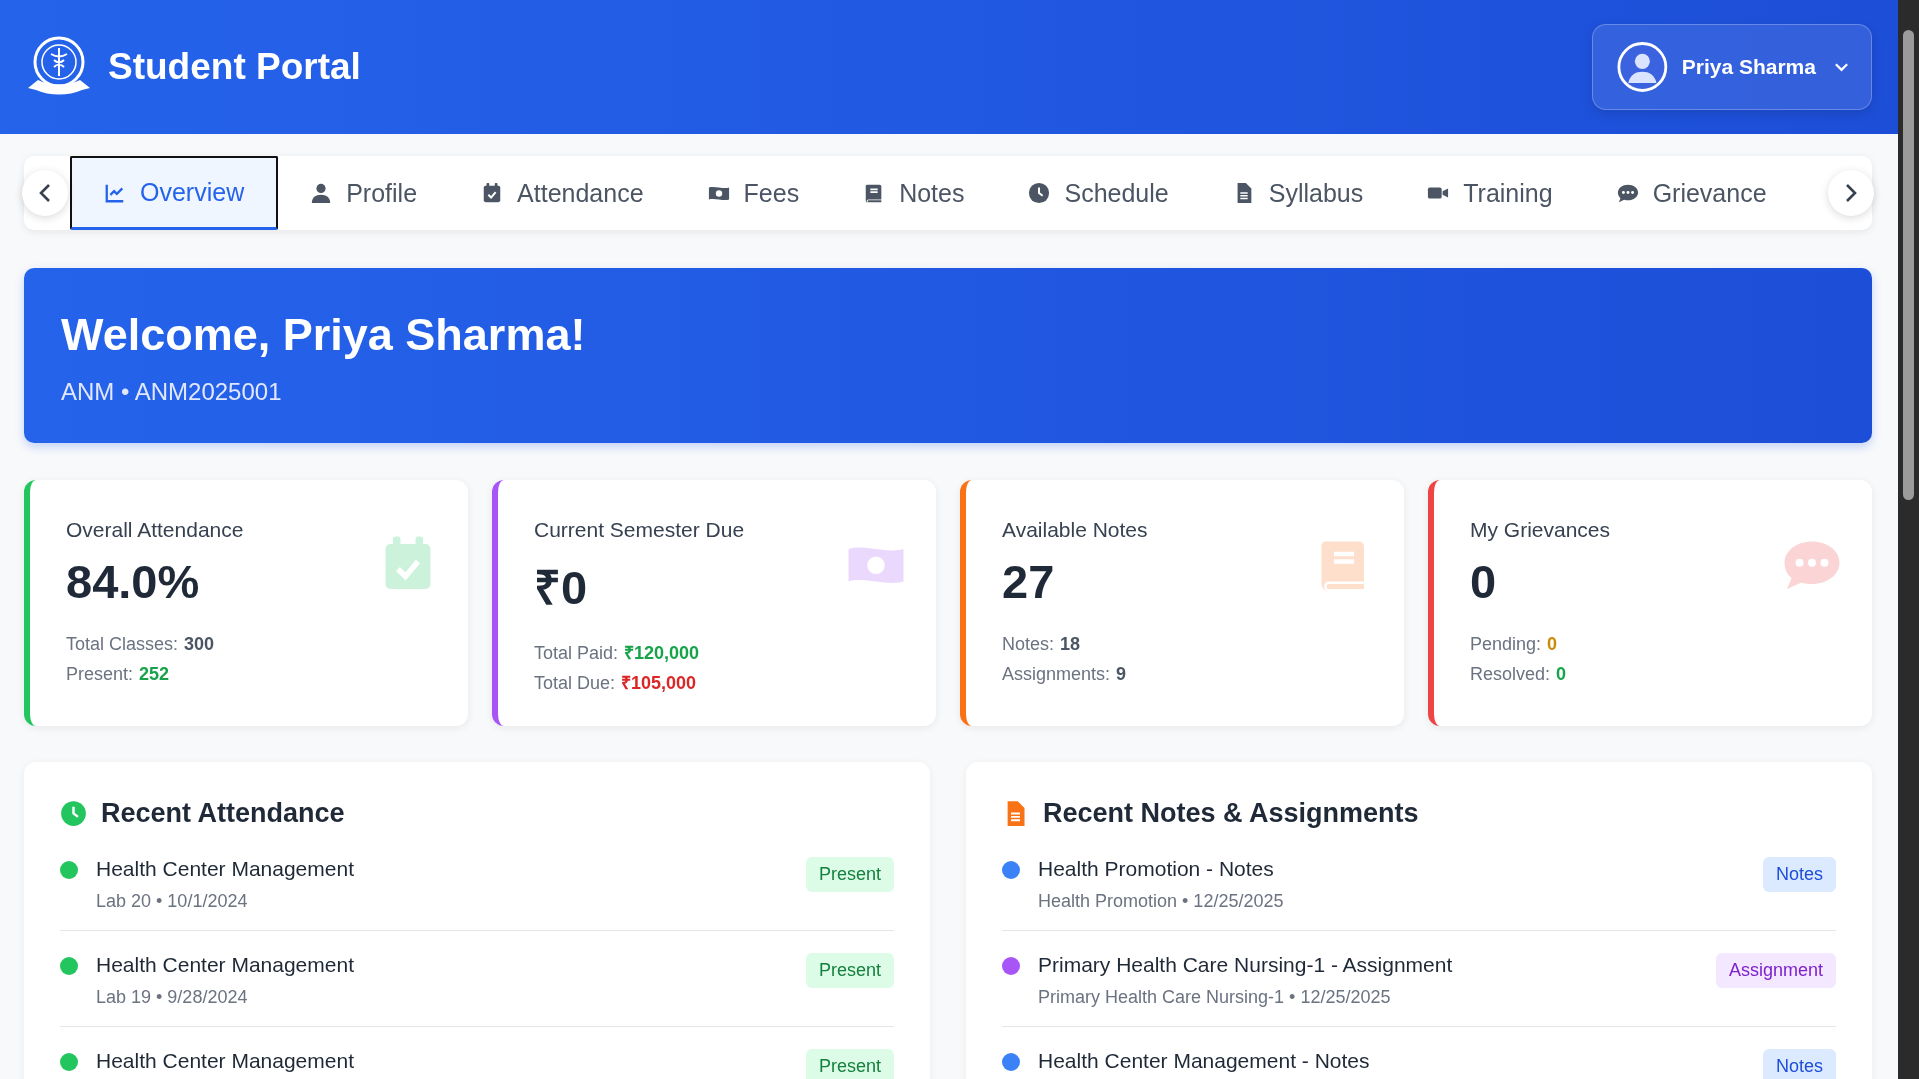  What do you see at coordinates (639, 530) in the screenshot?
I see `stat-title: Current Semester Due` at bounding box center [639, 530].